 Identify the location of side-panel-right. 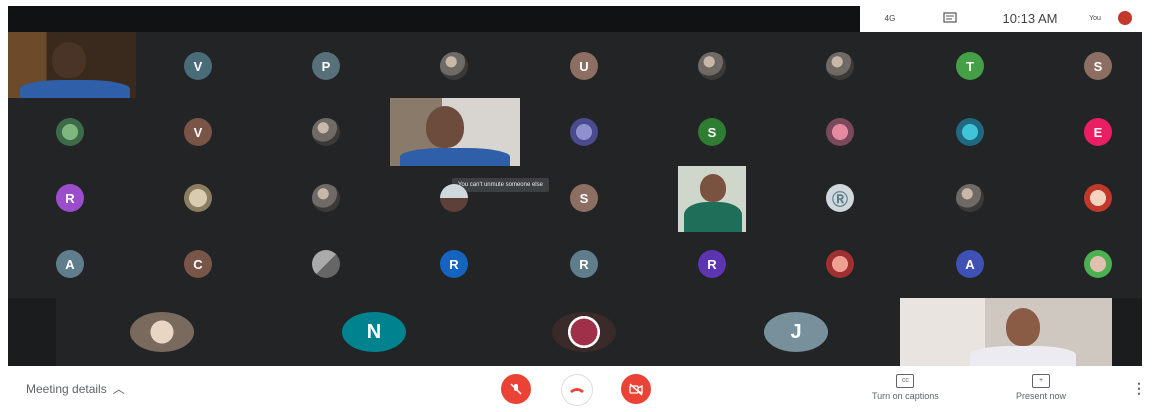
(1127, 332).